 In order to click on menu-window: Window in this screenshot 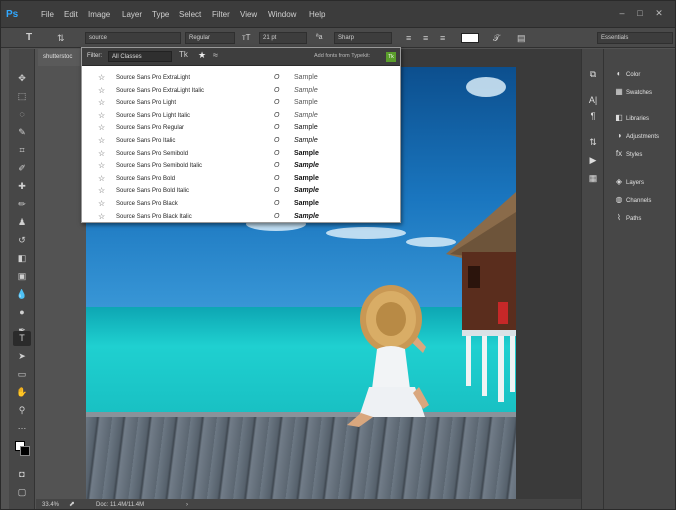, I will do `click(282, 14)`.